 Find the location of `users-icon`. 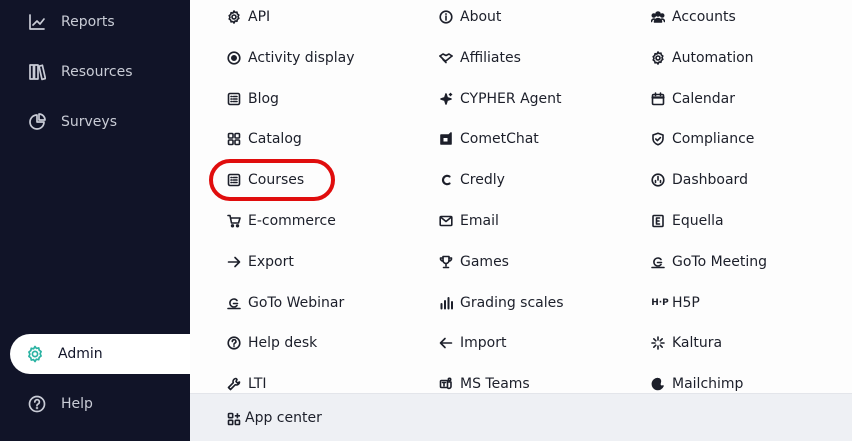

users-icon is located at coordinates (658, 17).